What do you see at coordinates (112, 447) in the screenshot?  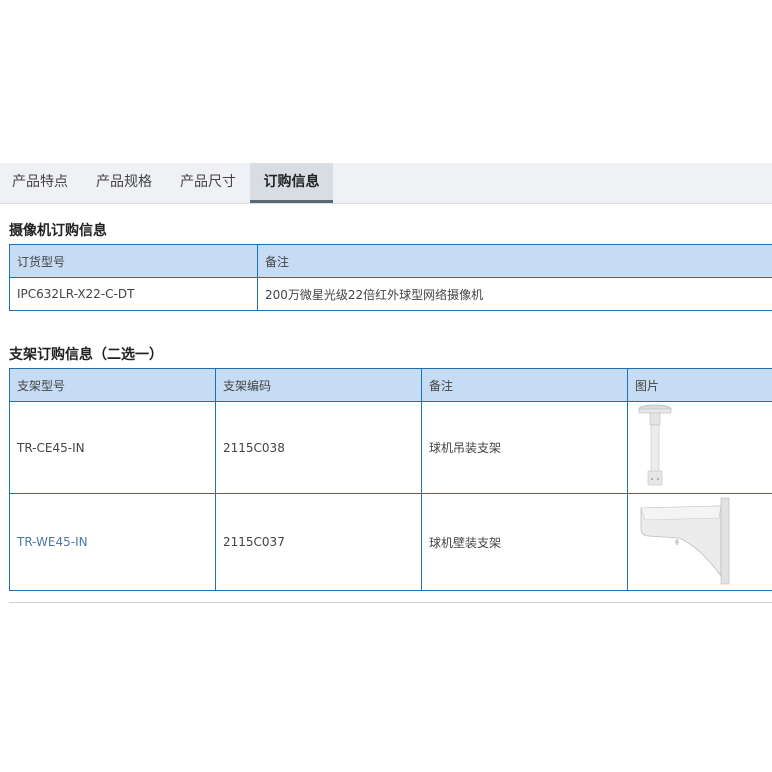 I see `bracket-model-cell: TR-CE45-IN` at bounding box center [112, 447].